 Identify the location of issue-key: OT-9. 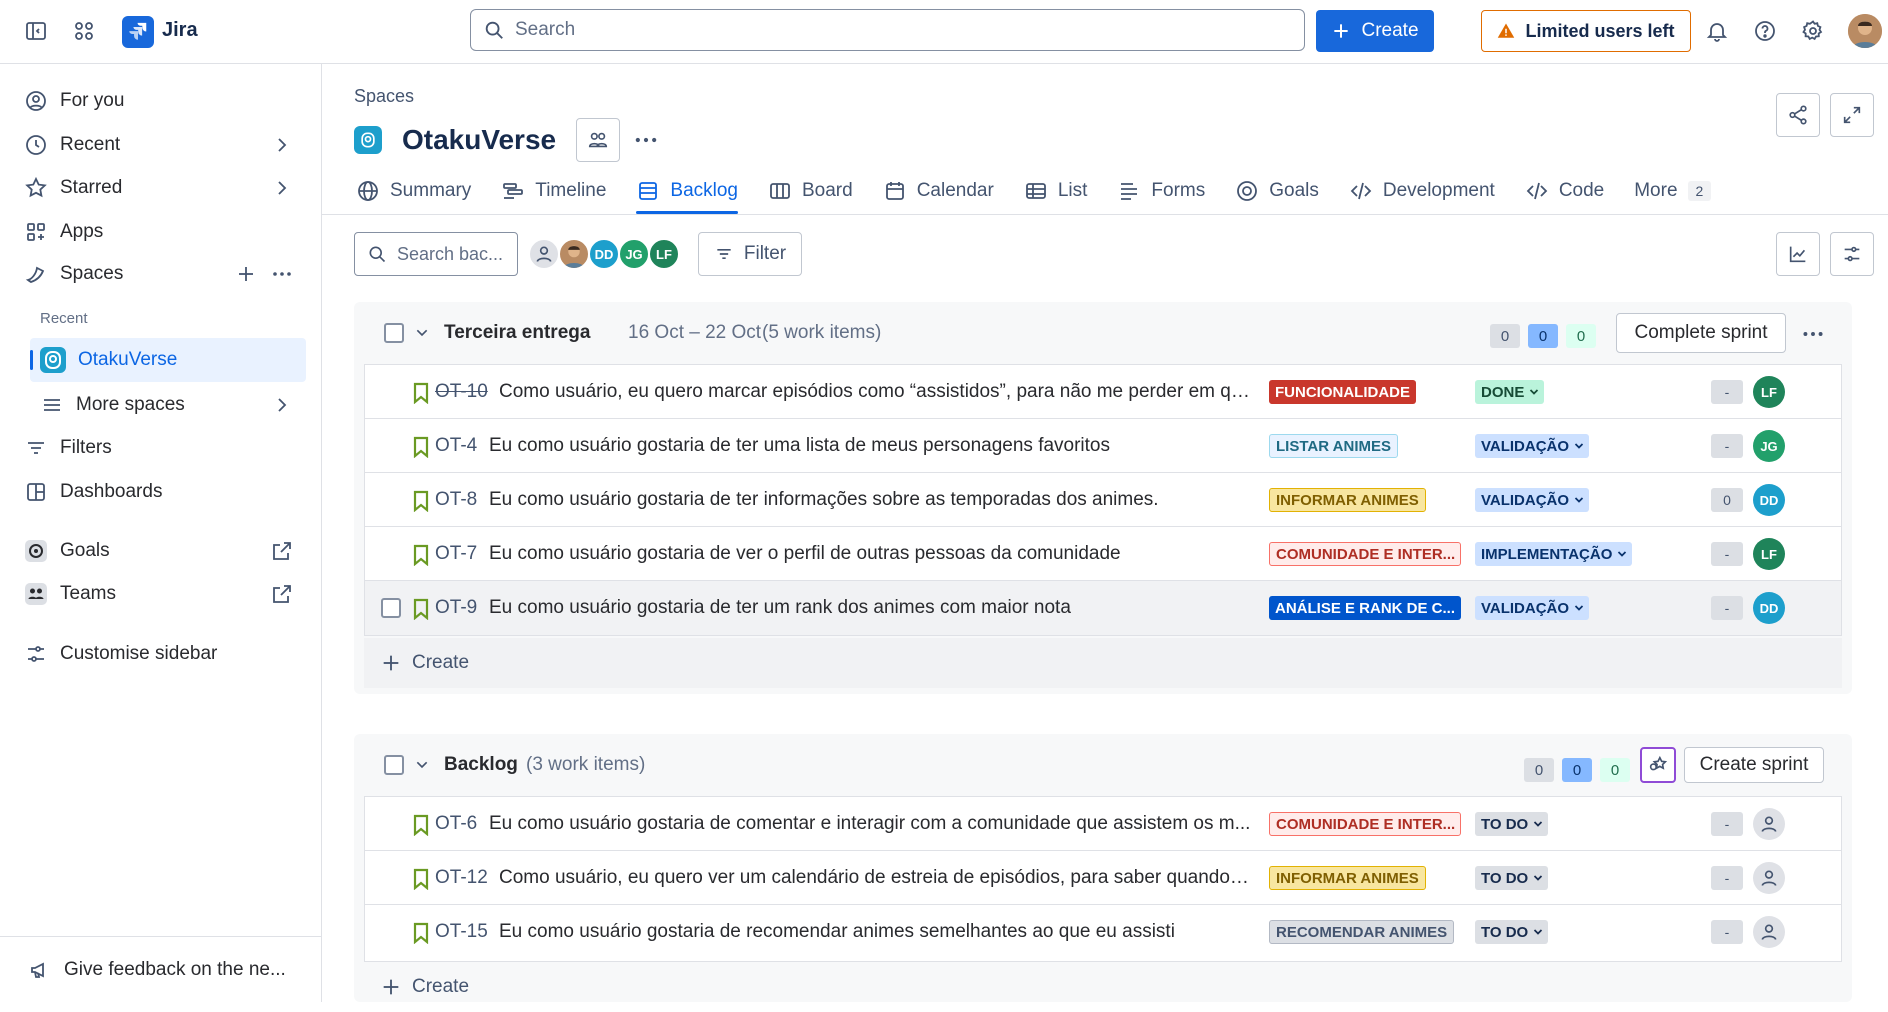
(456, 608).